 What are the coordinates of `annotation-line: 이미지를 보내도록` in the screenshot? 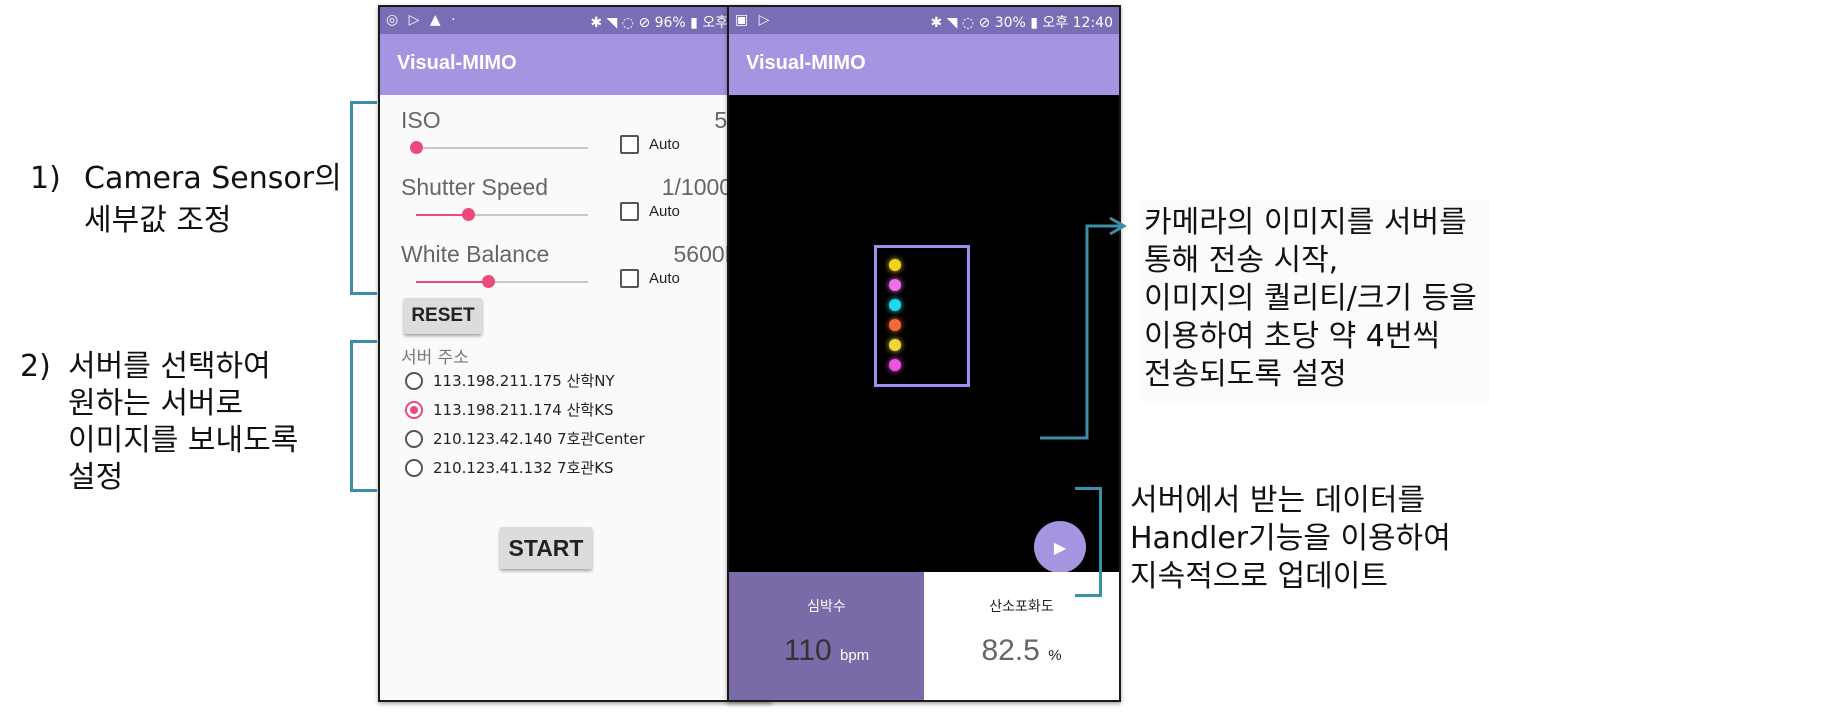 It's located at (183, 440).